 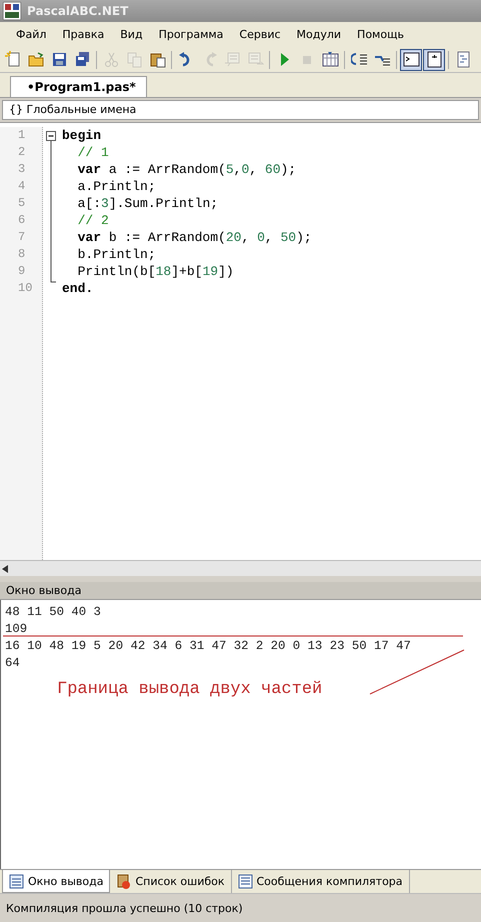 I want to click on code-line: b.Println;, so click(x=116, y=254).